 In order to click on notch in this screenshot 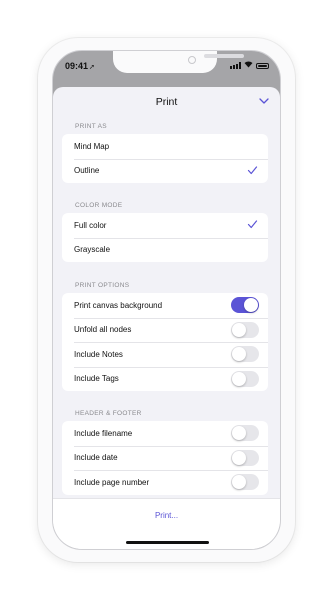, I will do `click(178, 62)`.